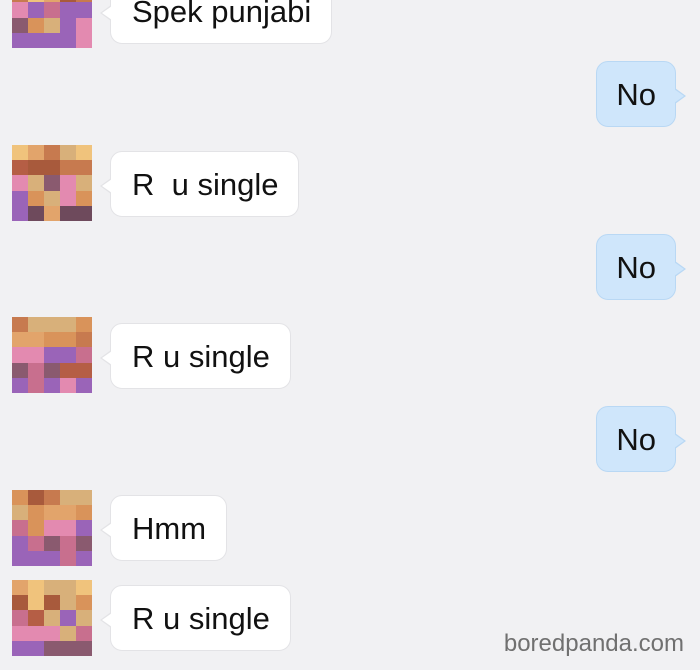 Image resolution: width=700 pixels, height=670 pixels. I want to click on incoming-message-bubble: Hmm, so click(163, 528).